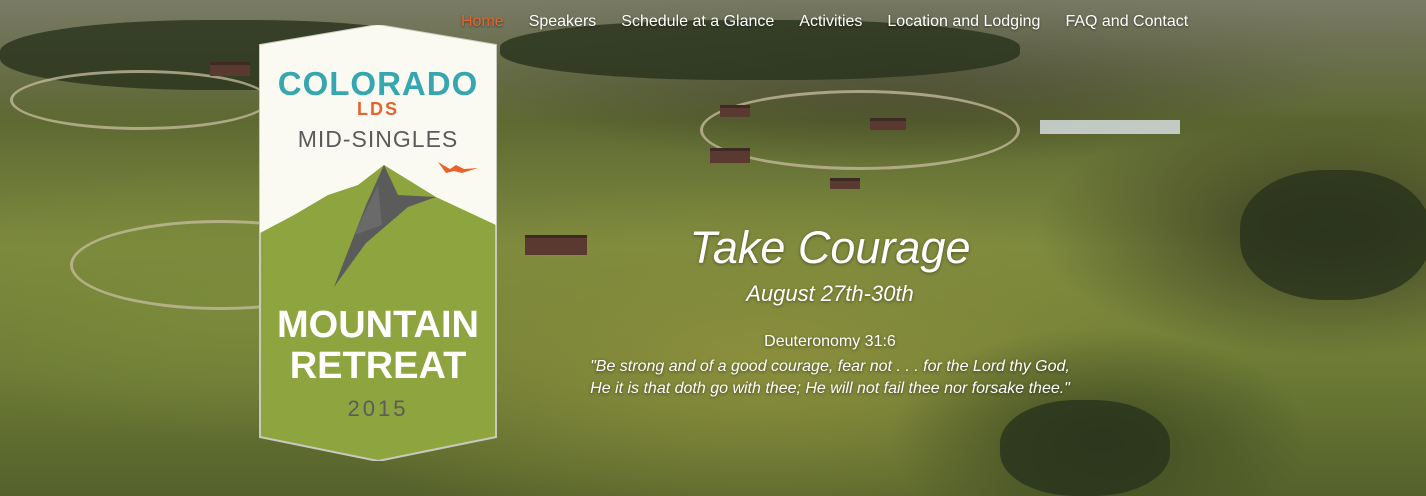 This screenshot has height=496, width=1426. I want to click on forest-bottom, so click(1085, 448).